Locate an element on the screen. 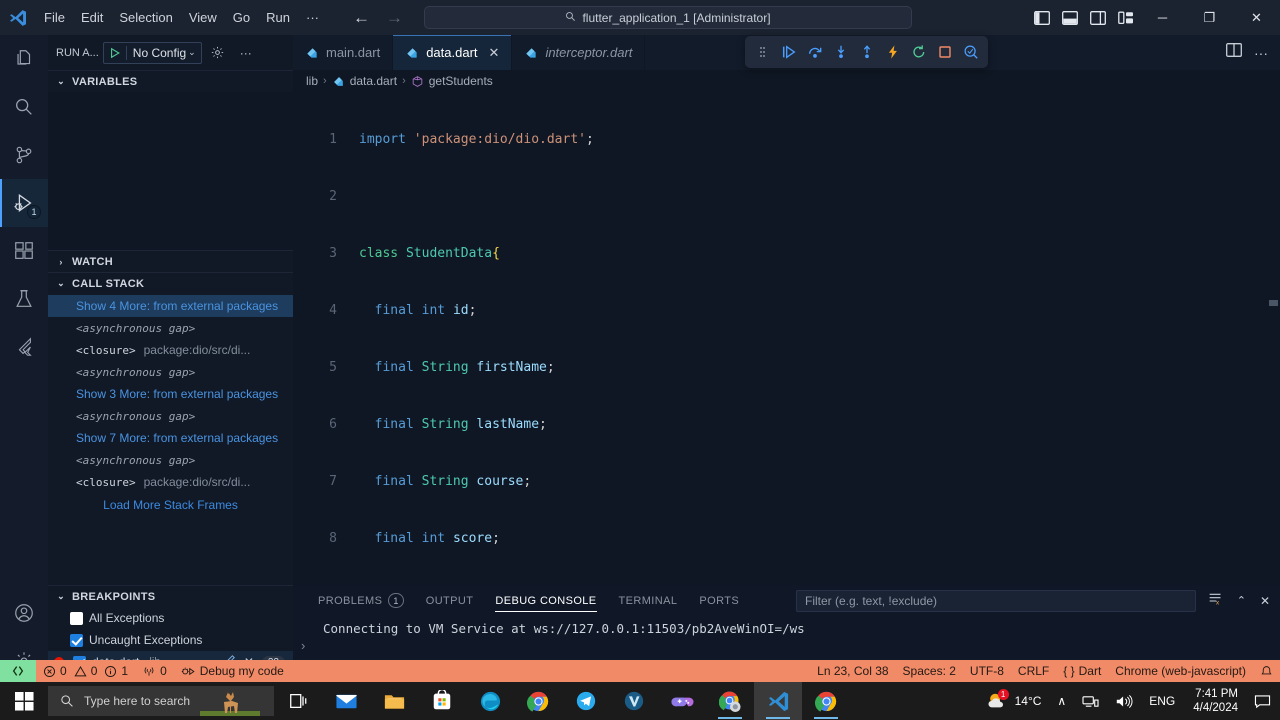 This screenshot has width=1280, height=720. minimize-button: ─ is located at coordinates (1162, 17).